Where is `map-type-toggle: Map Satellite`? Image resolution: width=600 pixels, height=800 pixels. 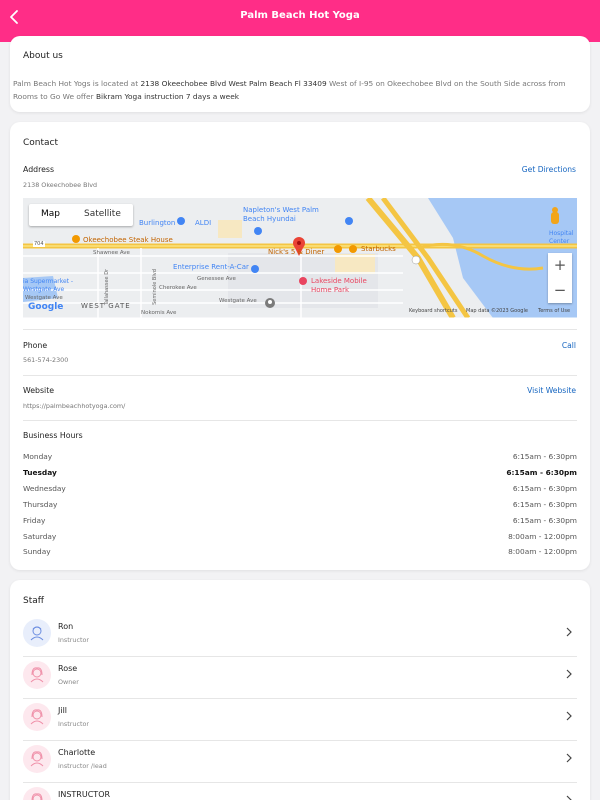
map-type-toggle: Map Satellite is located at coordinates (81, 215).